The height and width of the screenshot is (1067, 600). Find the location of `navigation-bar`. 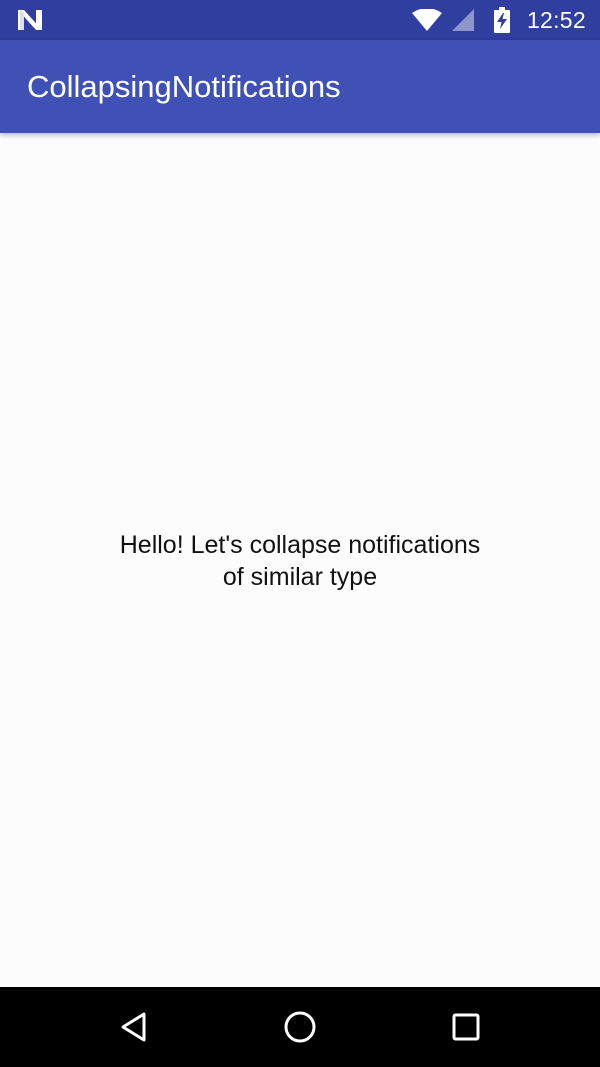

navigation-bar is located at coordinates (300, 1027).